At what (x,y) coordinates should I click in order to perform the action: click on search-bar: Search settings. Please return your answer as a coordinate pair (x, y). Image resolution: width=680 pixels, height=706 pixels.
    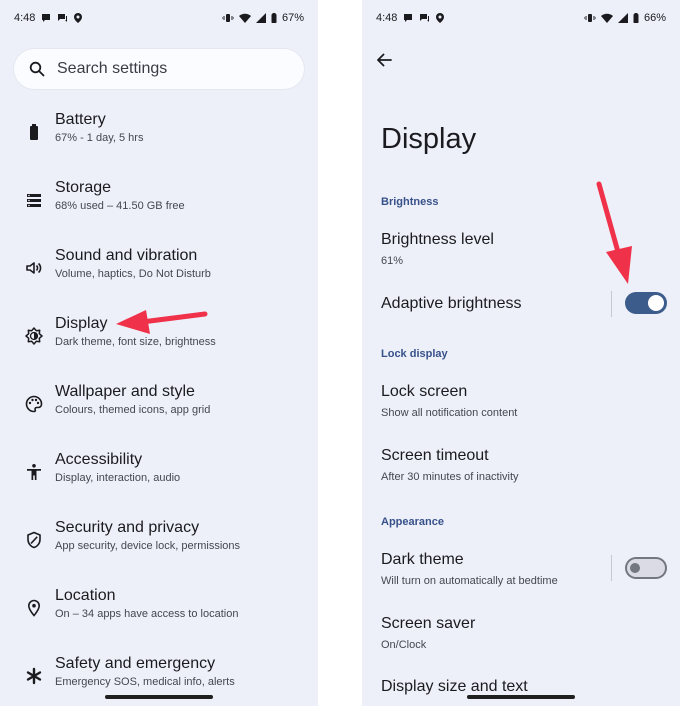
    Looking at the image, I should click on (159, 69).